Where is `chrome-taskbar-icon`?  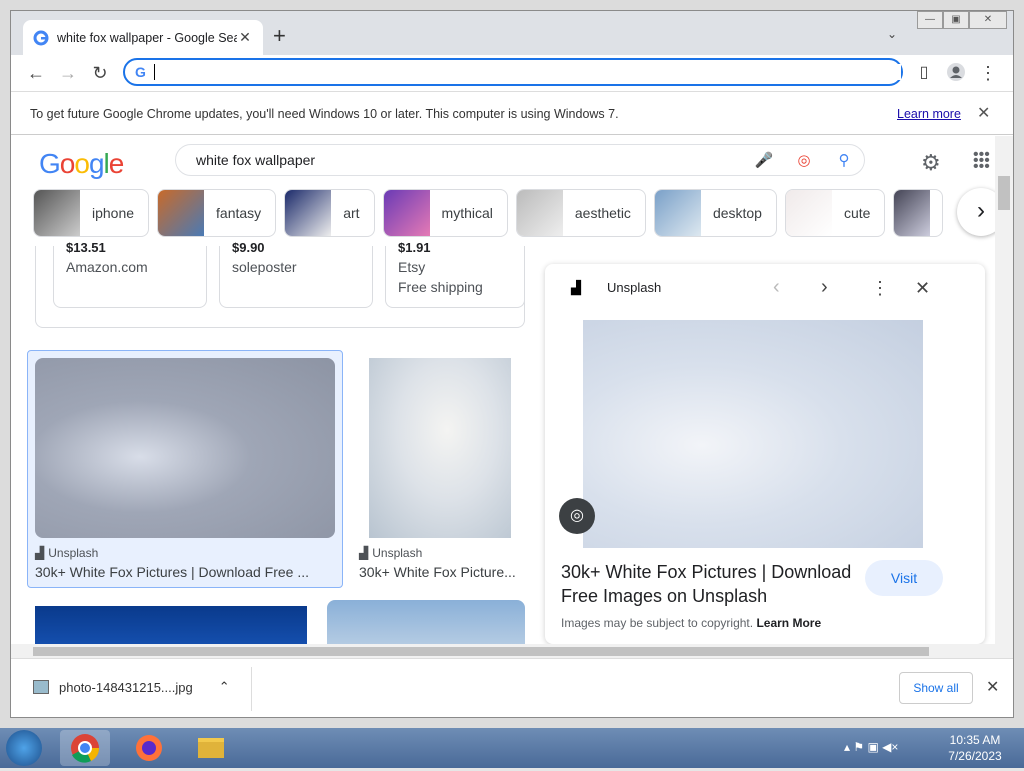
chrome-taskbar-icon is located at coordinates (85, 748).